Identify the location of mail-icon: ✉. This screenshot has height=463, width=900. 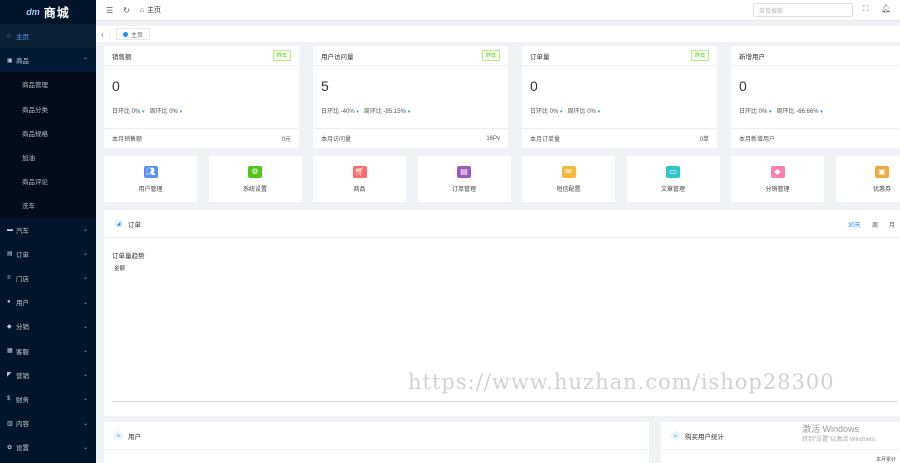
(568, 171).